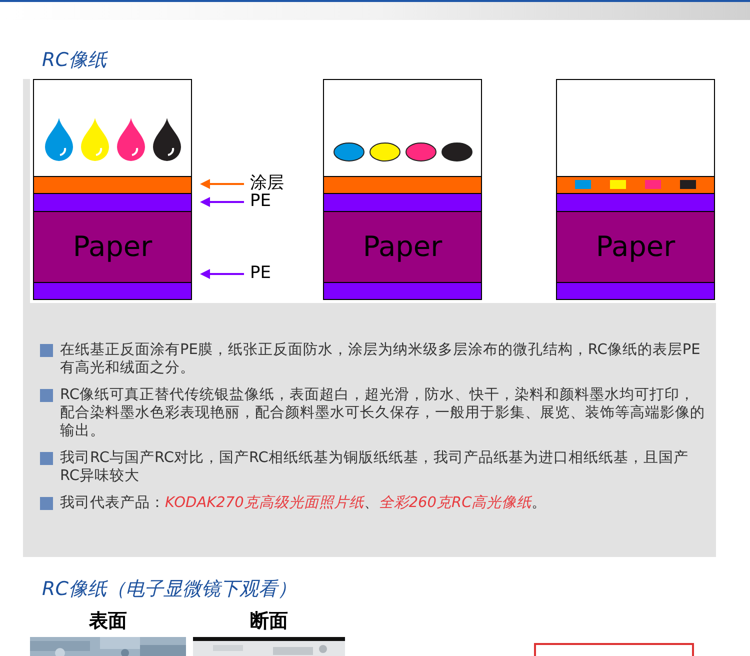 The image size is (750, 656). What do you see at coordinates (375, 466) in the screenshot?
I see `note-text: 我司RC与国产RC对比，国产RC相纸纸基为铜版纸纸基，我司产品纸基为进口相纸纸基，且国产RC异味较大` at bounding box center [375, 466].